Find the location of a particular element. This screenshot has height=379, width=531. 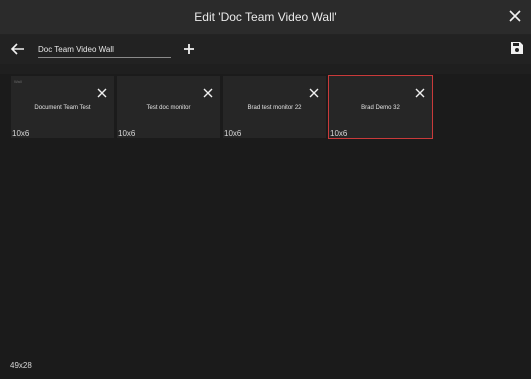

wall-name-input is located at coordinates (104, 49).